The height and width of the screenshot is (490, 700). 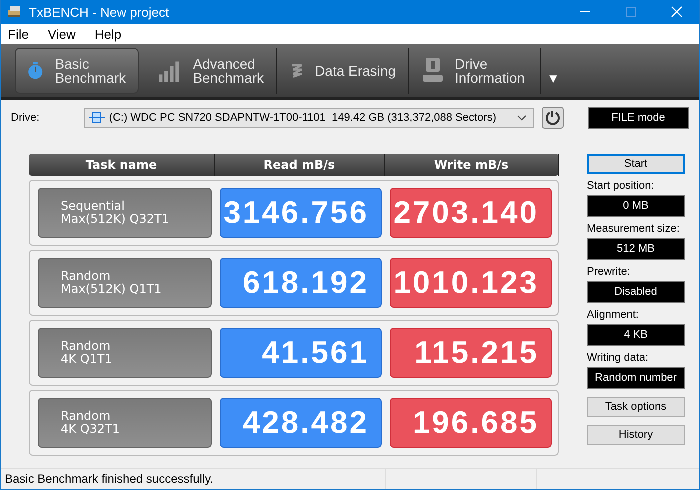 I want to click on setting-label: Prewrite:, so click(x=609, y=272).